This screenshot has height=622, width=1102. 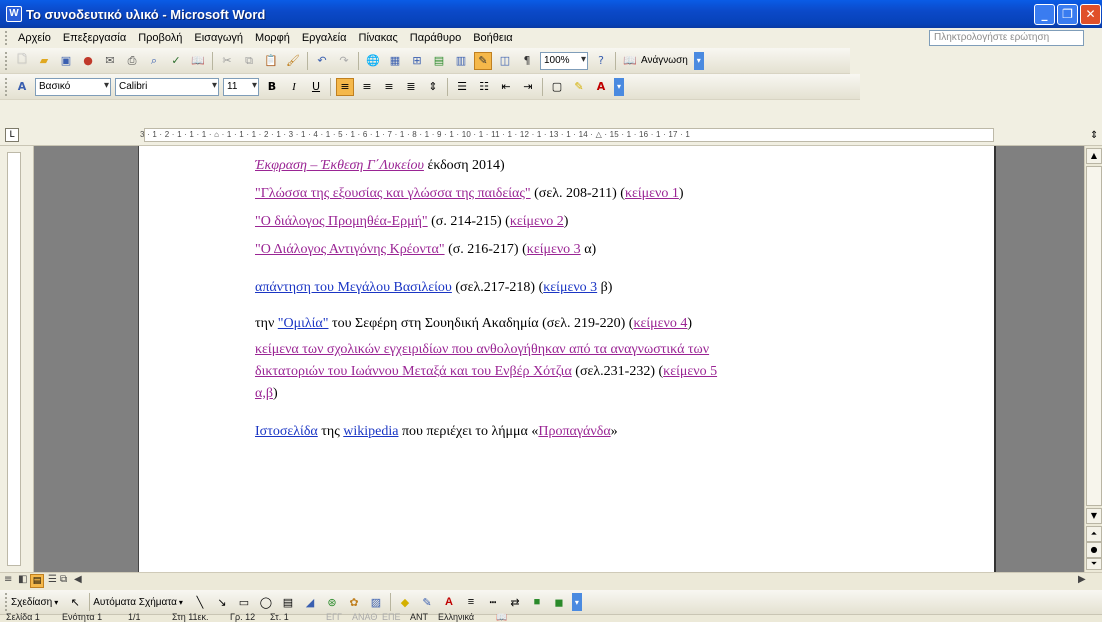 I want to click on insert-table-icon: ⊞, so click(x=417, y=61).